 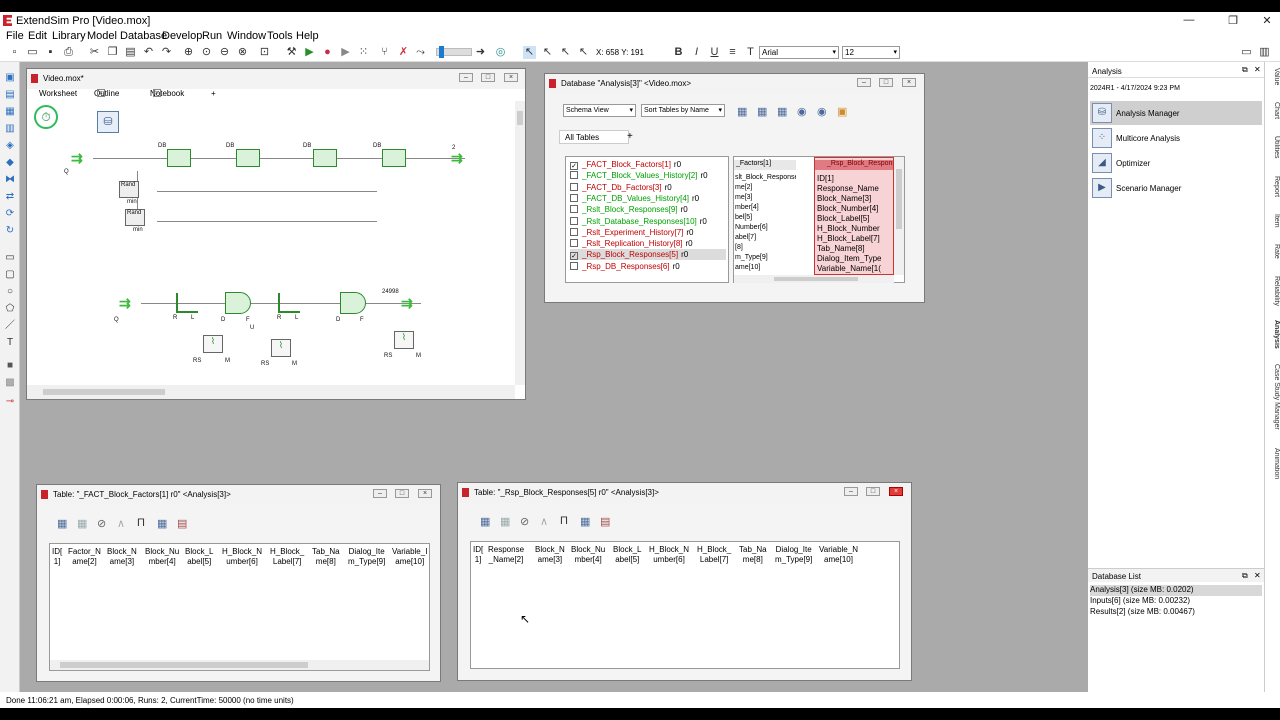 I want to click on optimizer-item: ◢ Optimizer, so click(x=1176, y=163).